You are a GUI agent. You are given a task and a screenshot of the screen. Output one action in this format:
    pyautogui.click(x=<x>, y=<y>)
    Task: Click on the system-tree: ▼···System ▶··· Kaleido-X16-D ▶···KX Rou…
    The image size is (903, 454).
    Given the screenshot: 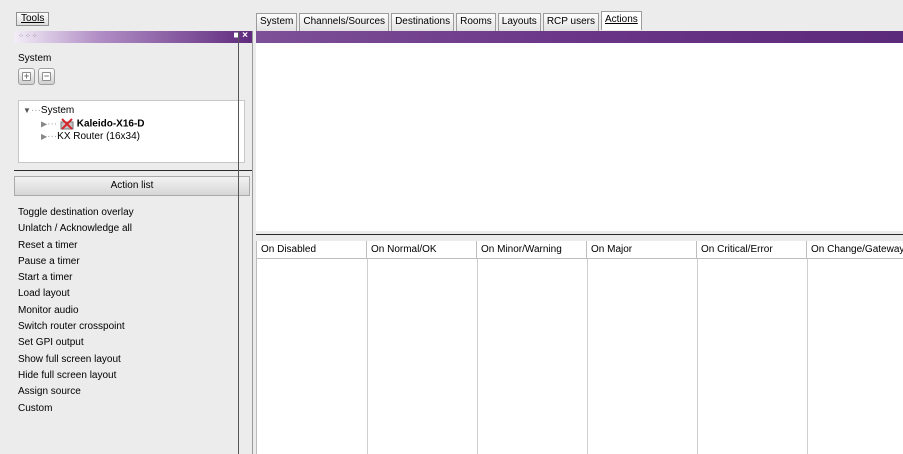 What is the action you would take?
    pyautogui.click(x=131, y=131)
    